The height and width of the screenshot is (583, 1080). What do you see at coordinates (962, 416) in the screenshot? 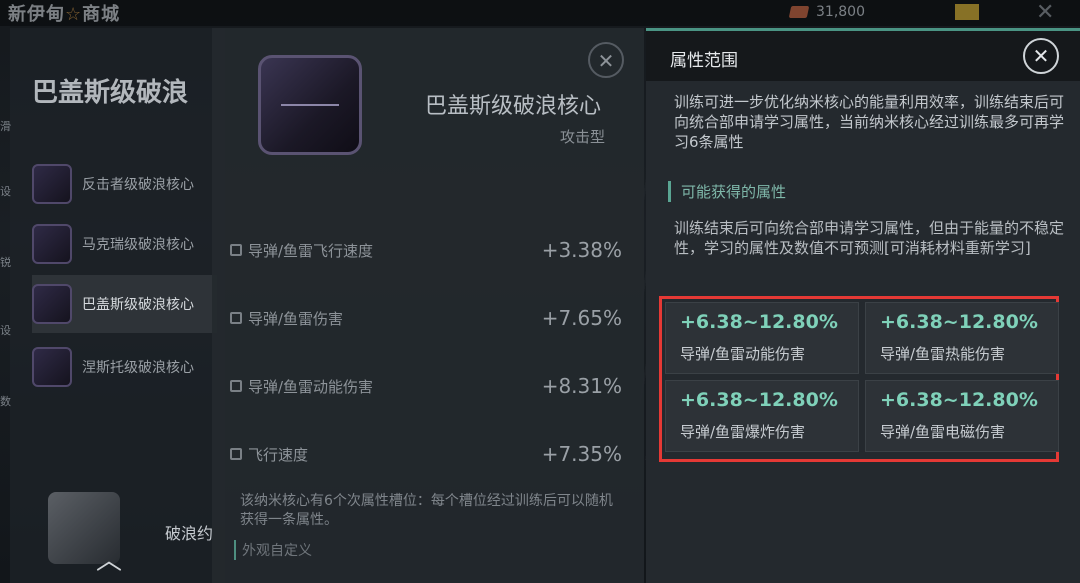
I see `attribute-card: +6.38~12.80% 导弹/鱼雷电磁伤害` at bounding box center [962, 416].